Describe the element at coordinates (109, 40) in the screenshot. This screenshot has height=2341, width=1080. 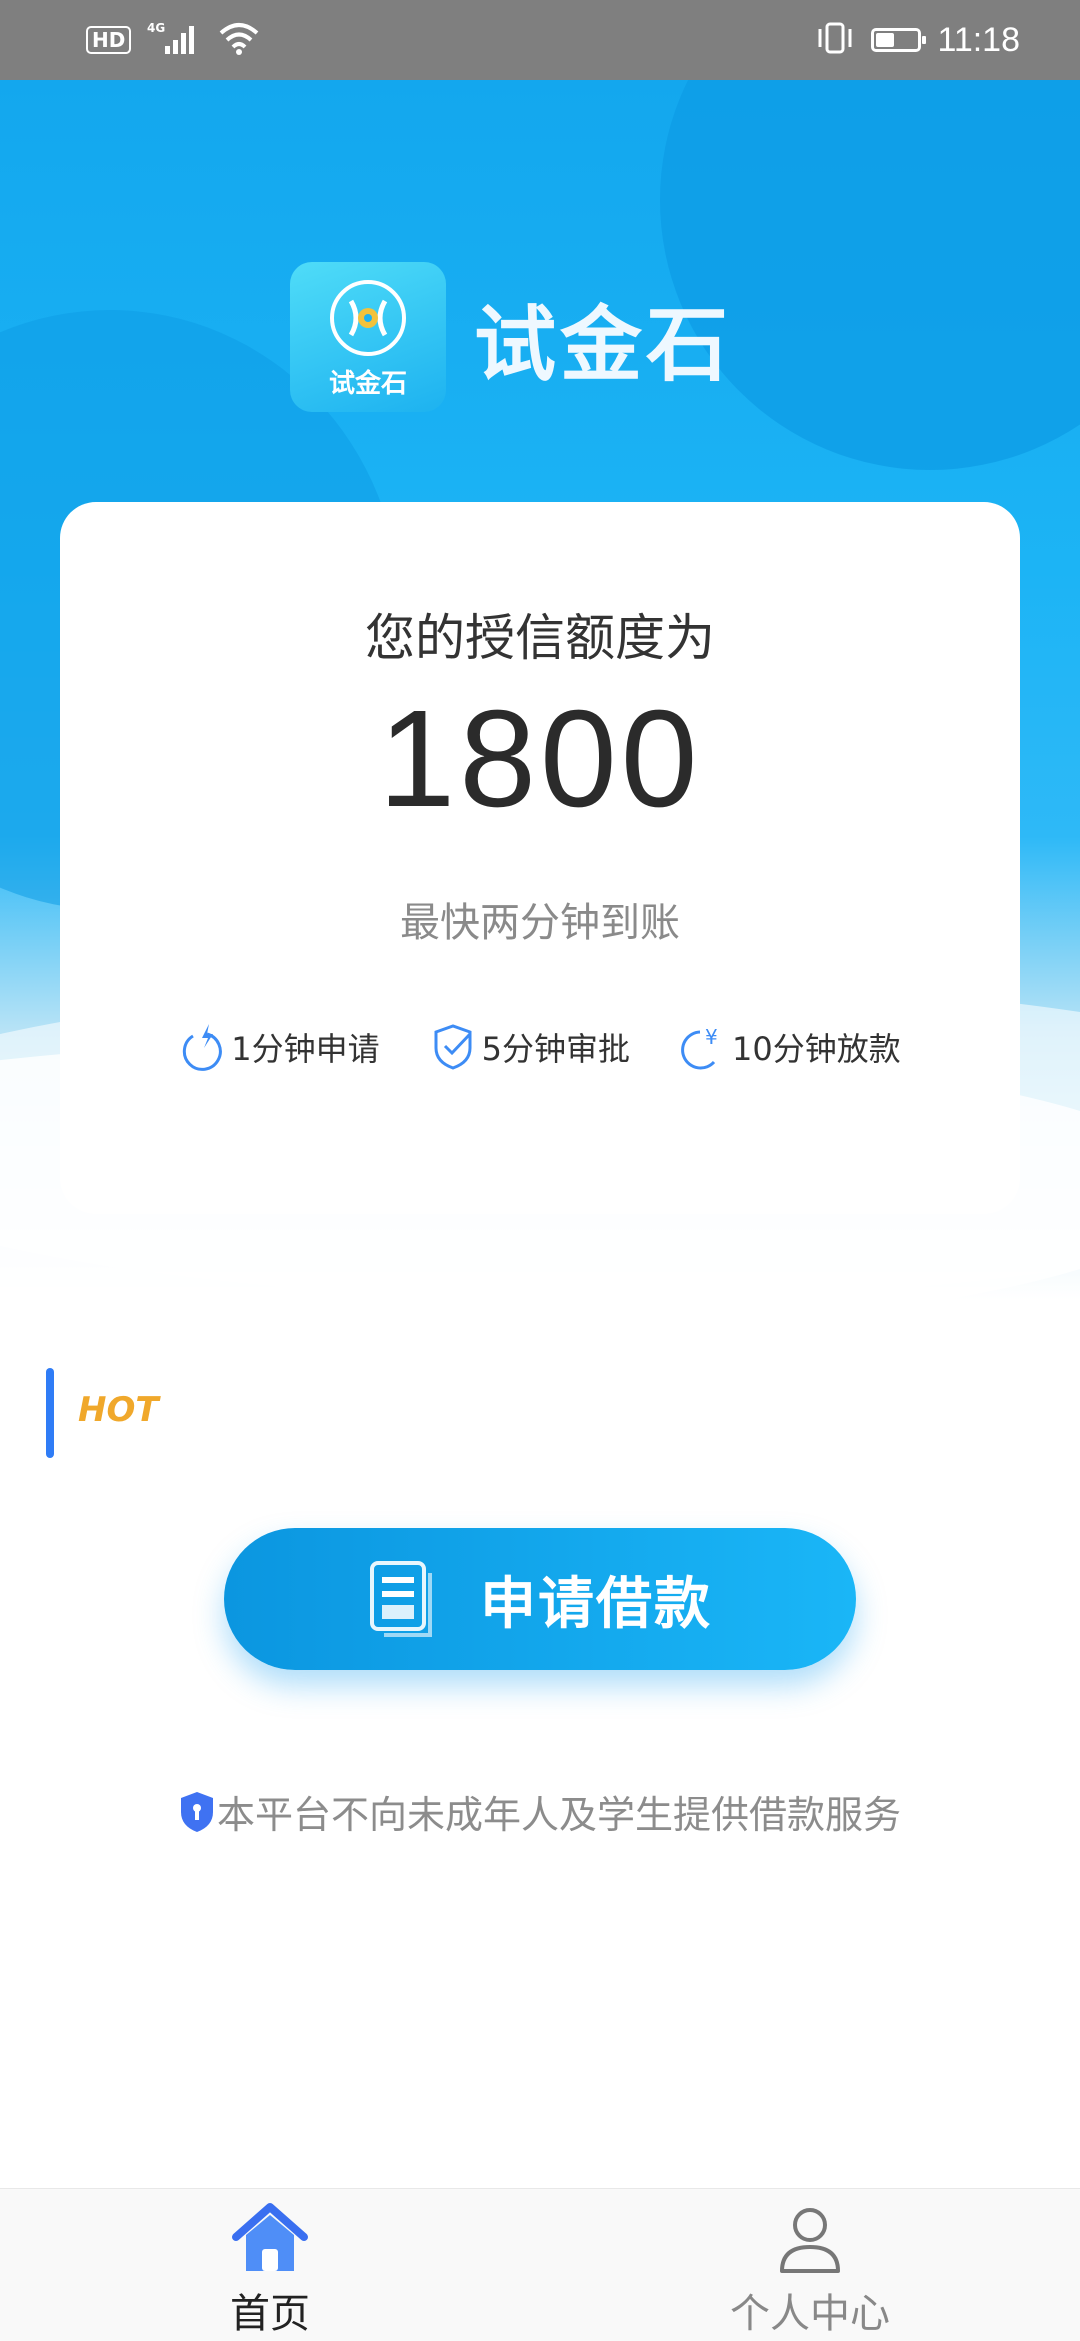
I see `hd-icon: HD` at that location.